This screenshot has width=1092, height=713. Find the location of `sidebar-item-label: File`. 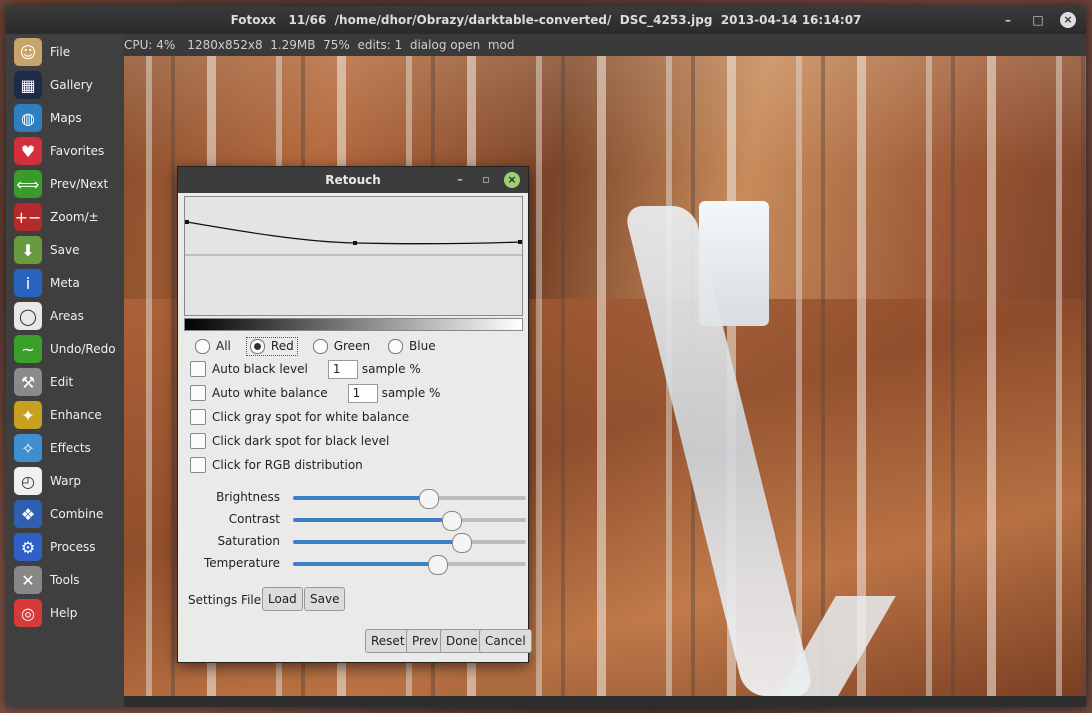

sidebar-item-label: File is located at coordinates (60, 52).